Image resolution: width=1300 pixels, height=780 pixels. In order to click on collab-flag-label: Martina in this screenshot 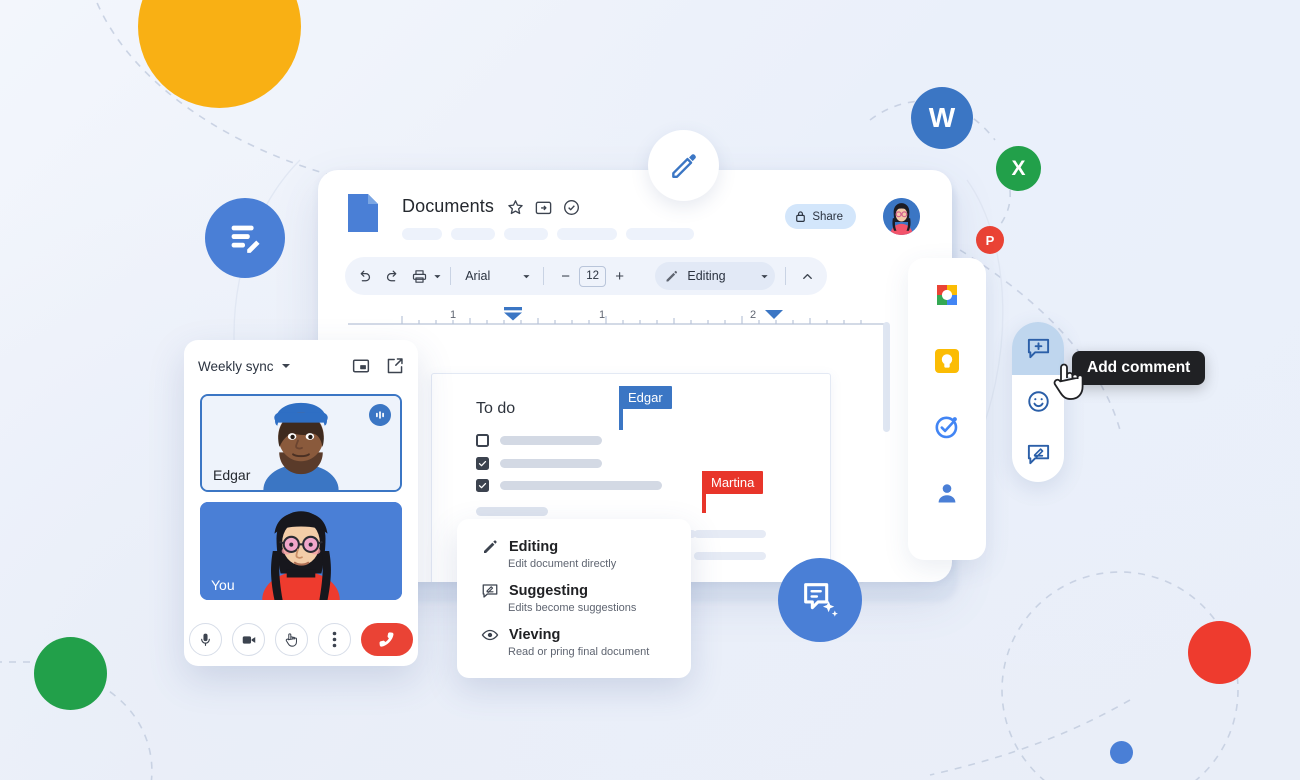, I will do `click(733, 482)`.